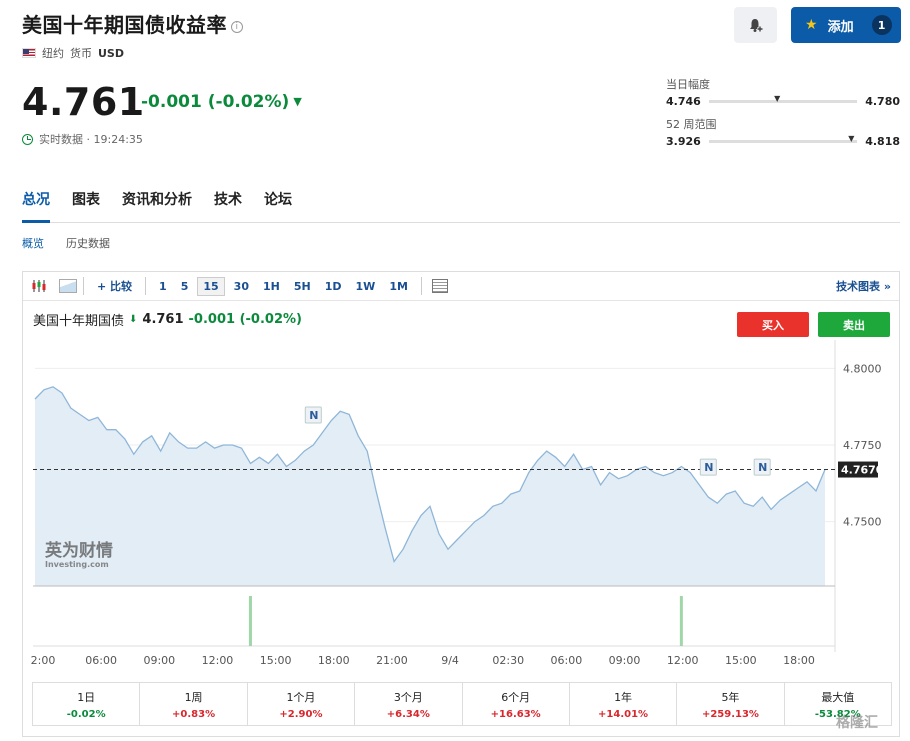 The image size is (910, 741). I want to click on sub-tabs: 概览 历史数据, so click(66, 243).